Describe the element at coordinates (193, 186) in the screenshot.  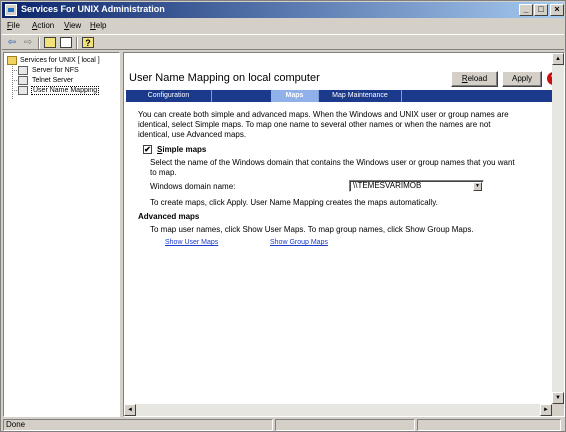
I see `domain-name-label: Windows domain name:` at that location.